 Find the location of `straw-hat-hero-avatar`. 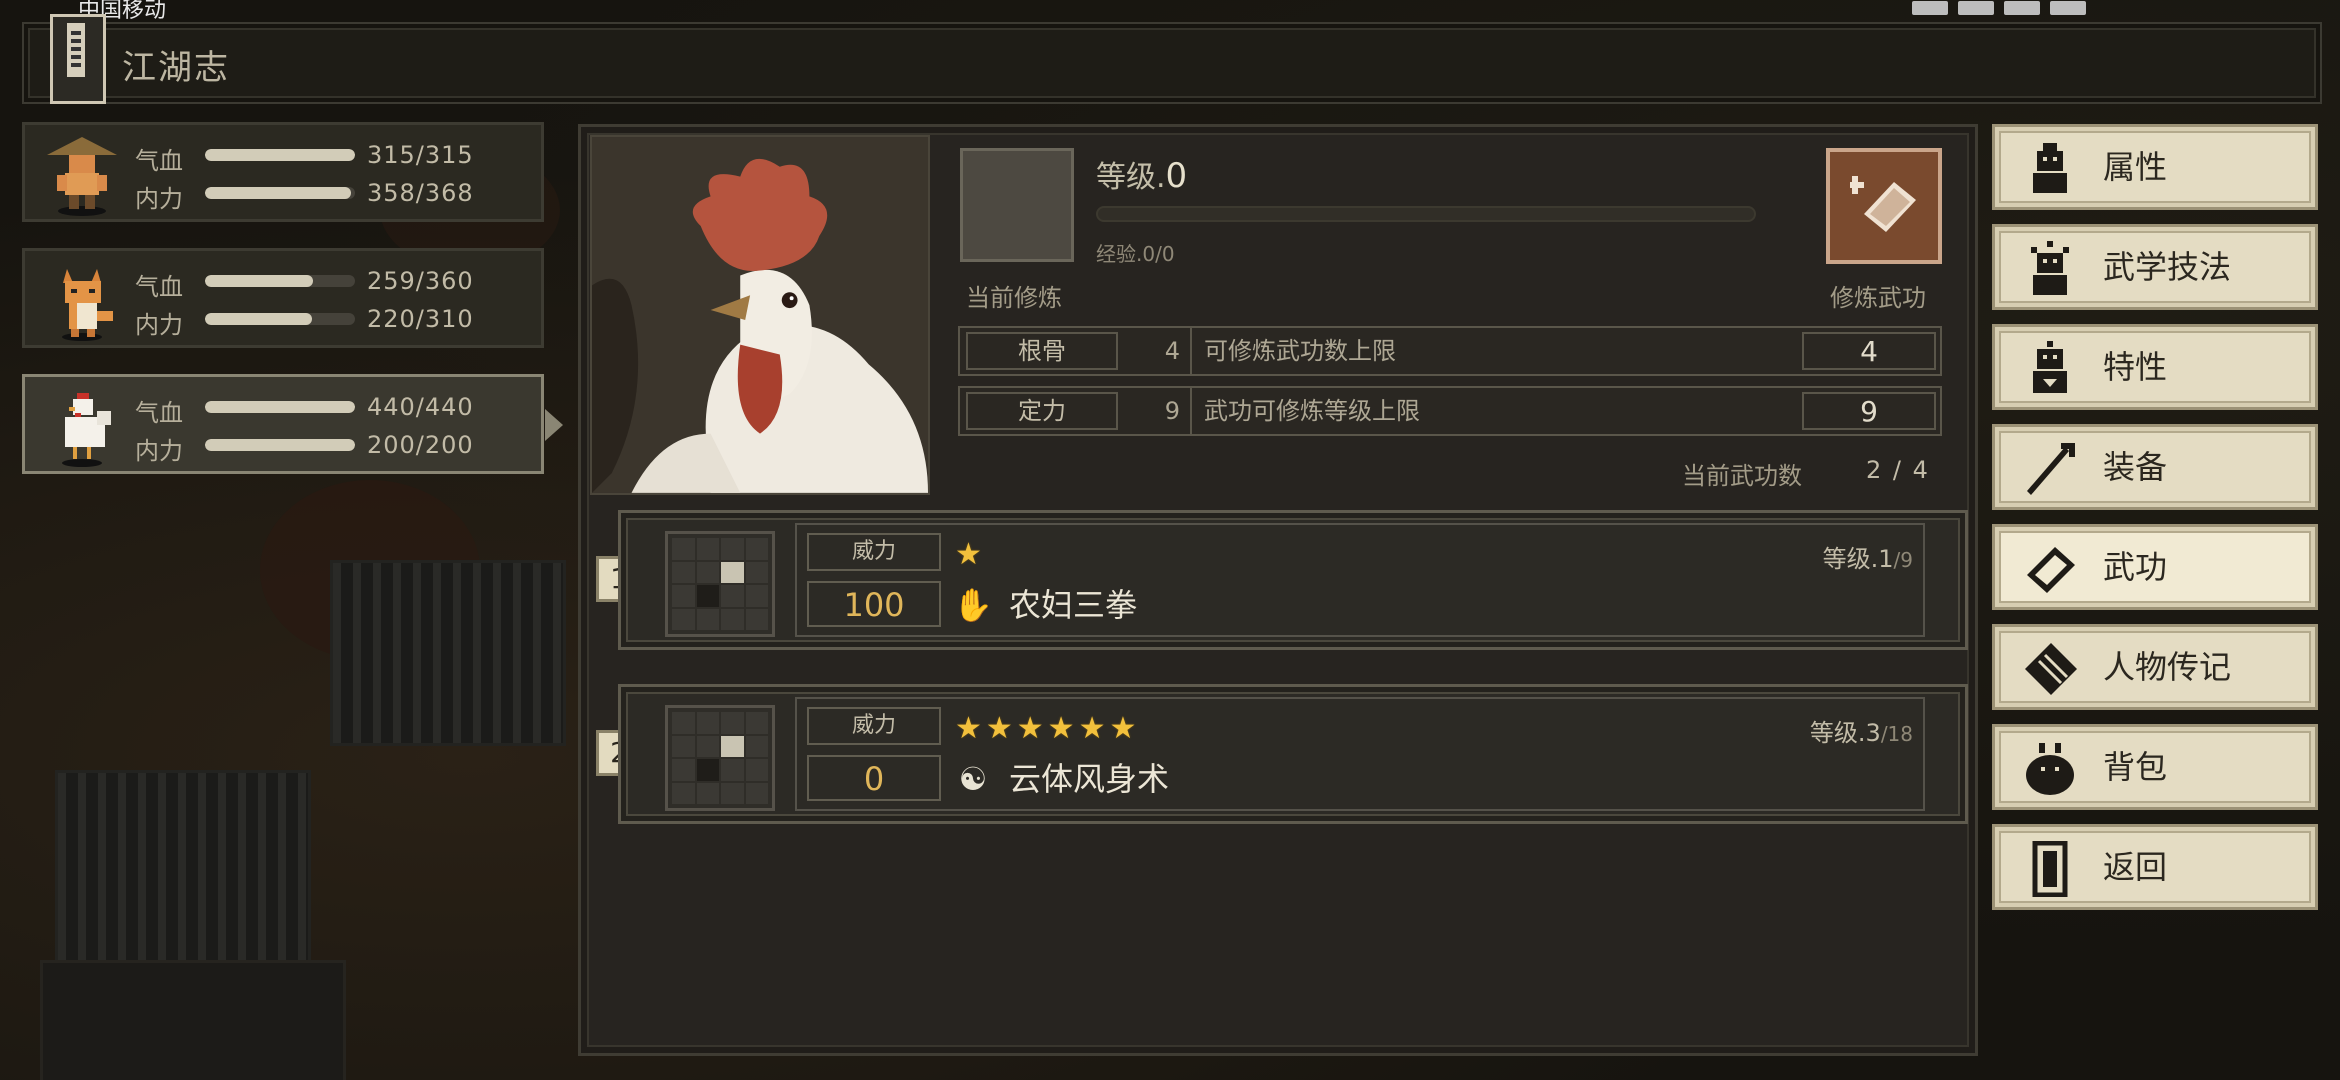

straw-hat-hero-avatar is located at coordinates (82, 176).